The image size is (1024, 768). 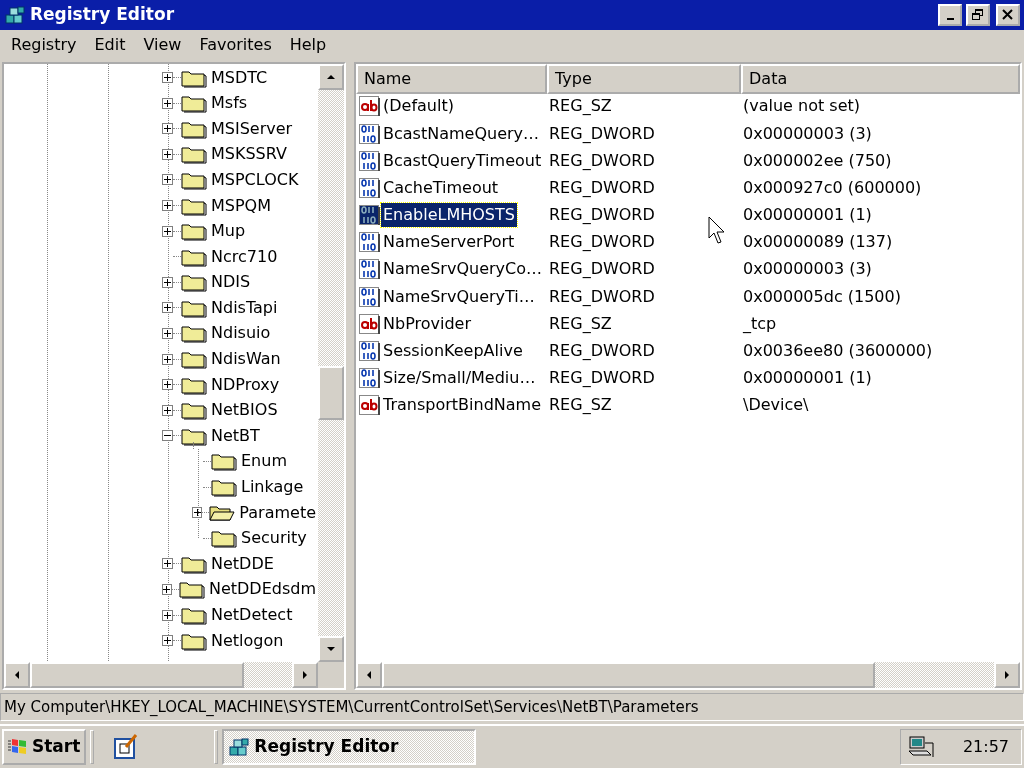 I want to click on registry-cubes-icon, so click(x=239, y=747).